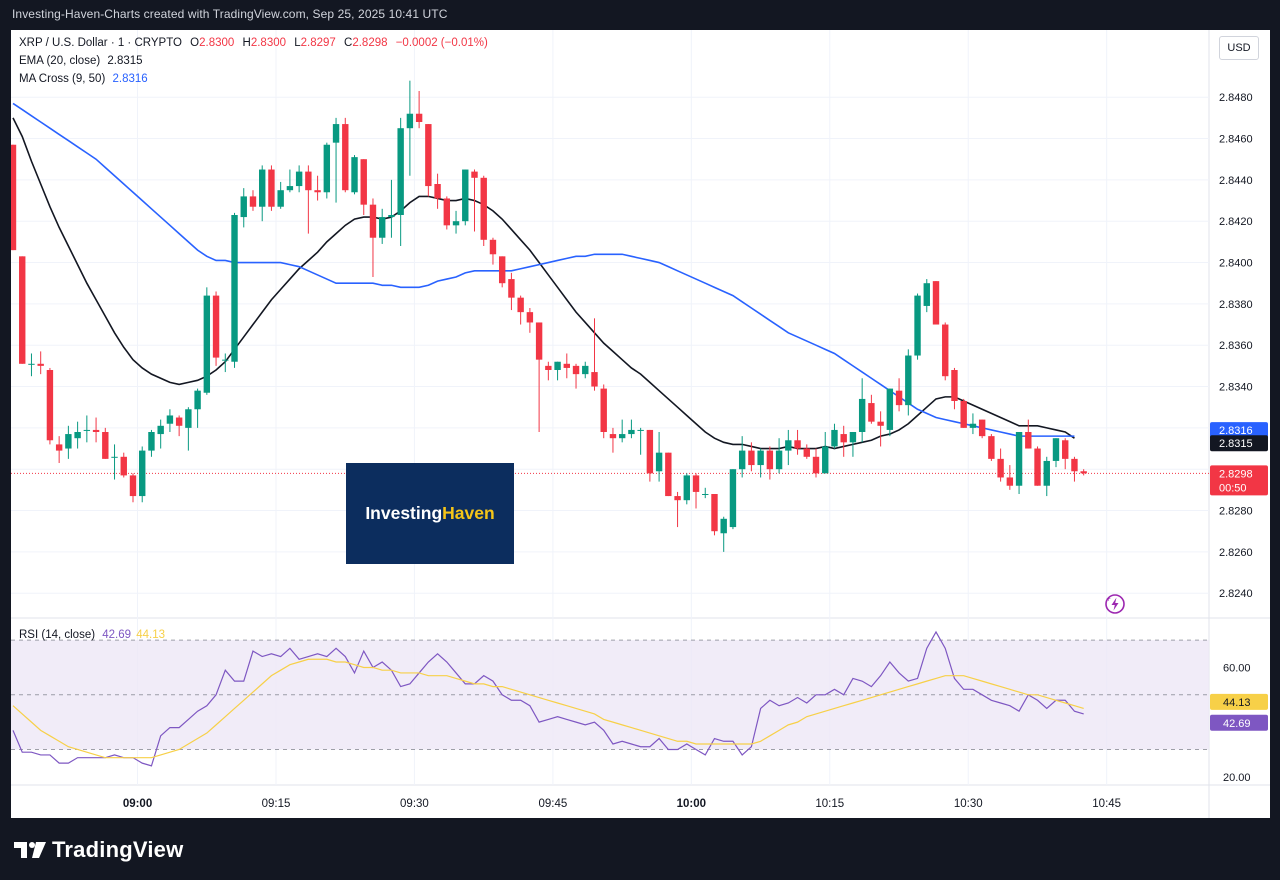  Describe the element at coordinates (100, 43) in the screenshot. I see `legend-symbol: XRP / U.S. Dollar · 1 · CRYPTO` at that location.